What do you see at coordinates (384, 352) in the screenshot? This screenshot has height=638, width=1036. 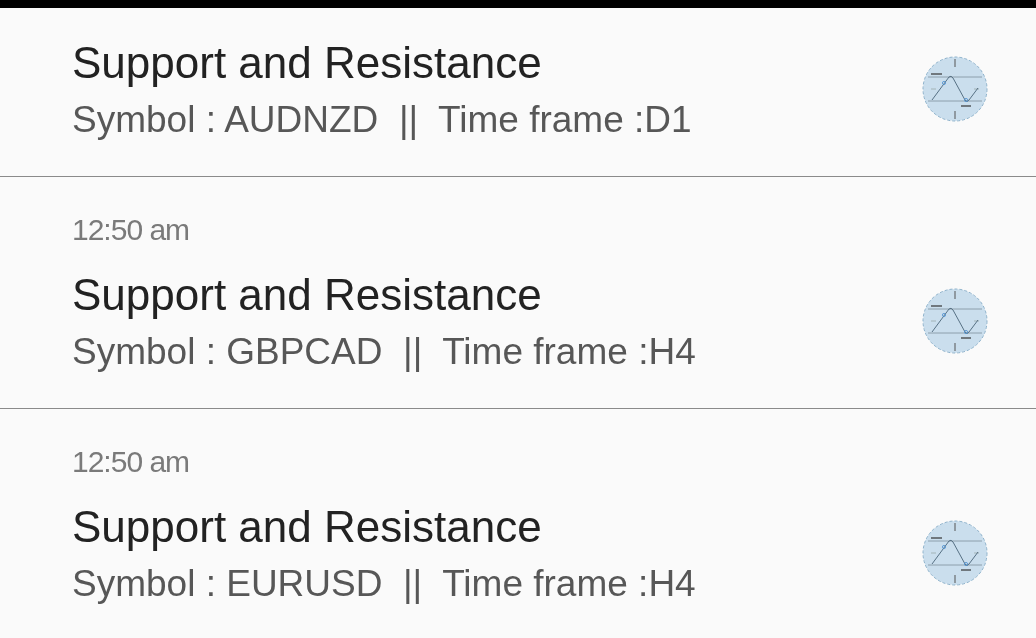 I see `notification-text: Symbol : GBPCAD || Time frame :H4` at bounding box center [384, 352].